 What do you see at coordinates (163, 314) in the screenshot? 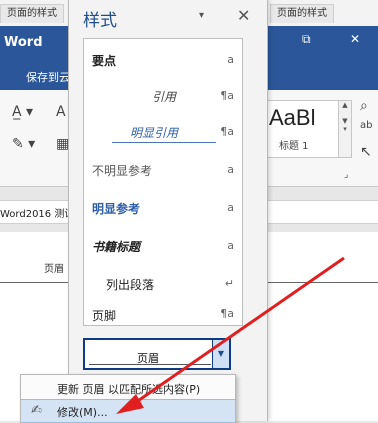
I see `style-item-footer: 页脚 ¶a` at bounding box center [163, 314].